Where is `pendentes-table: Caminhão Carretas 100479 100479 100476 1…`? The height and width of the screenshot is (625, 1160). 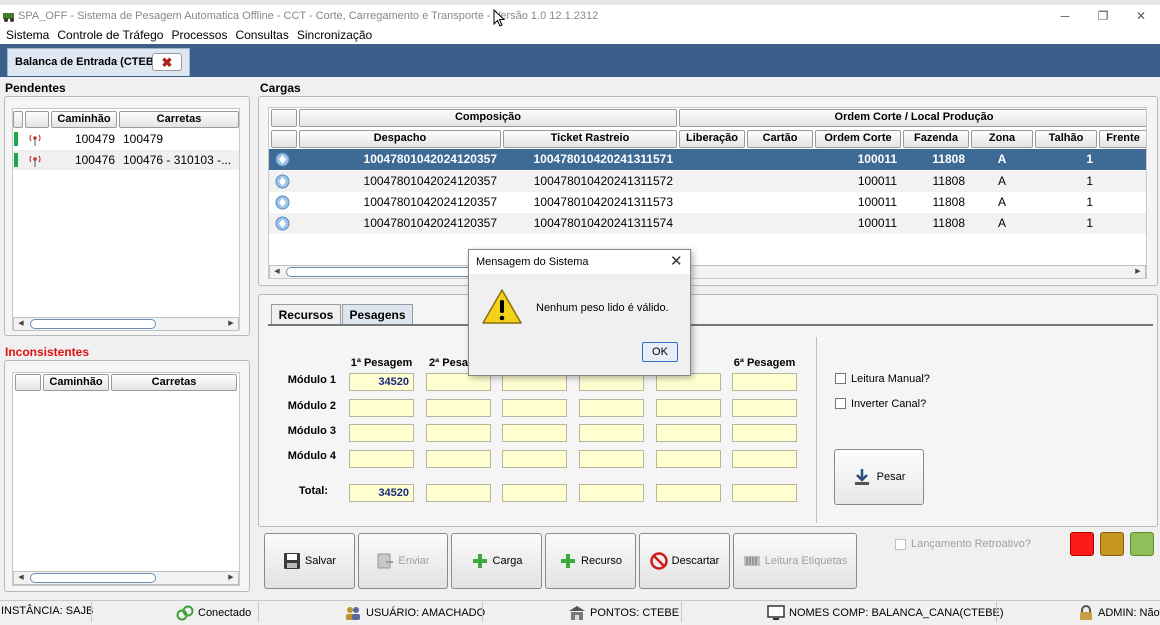 pendentes-table: Caminhão Carretas 100479 100479 100476 1… is located at coordinates (126, 219).